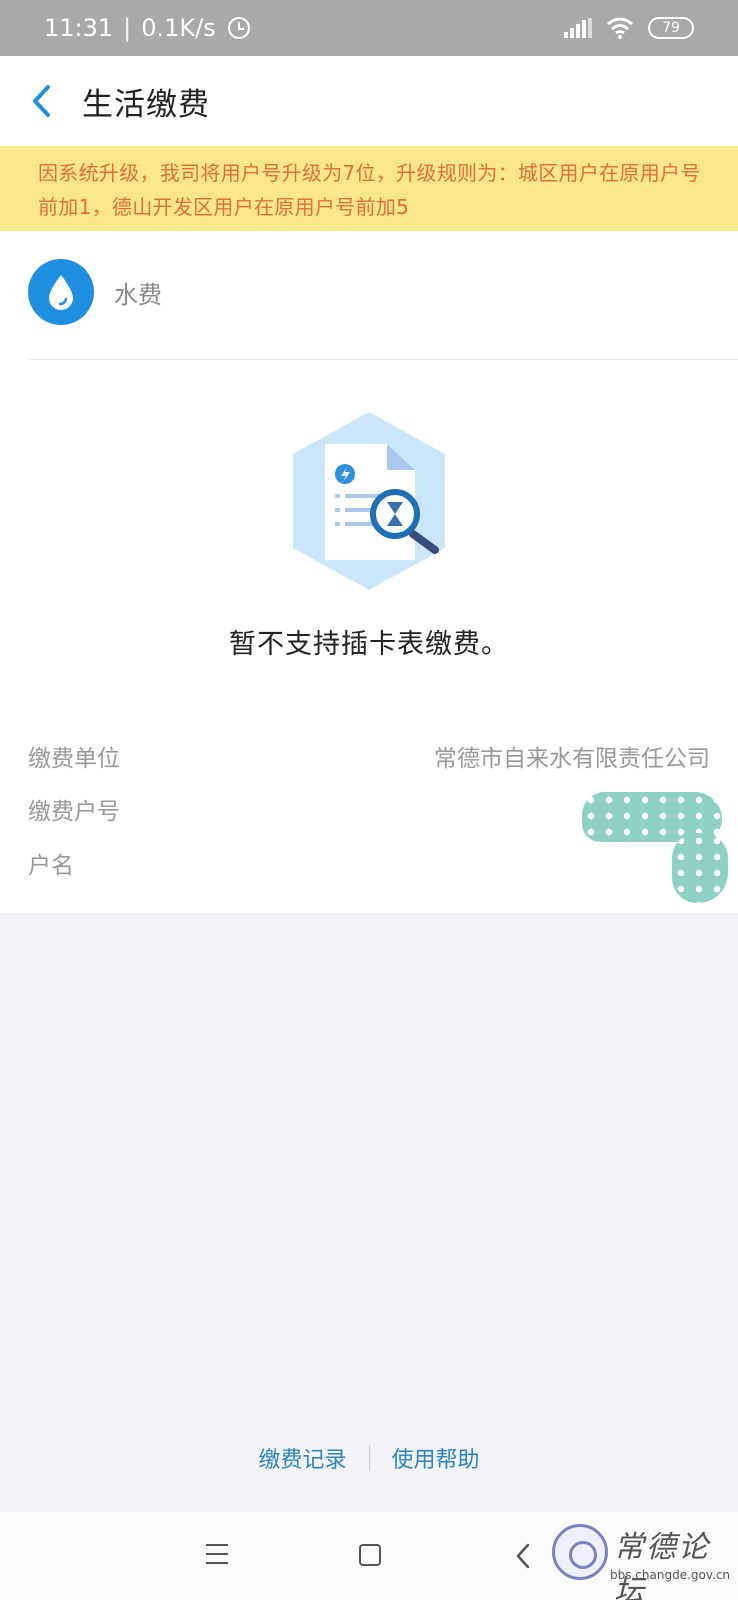  What do you see at coordinates (95, 292) in the screenshot?
I see `service-header: 水费` at bounding box center [95, 292].